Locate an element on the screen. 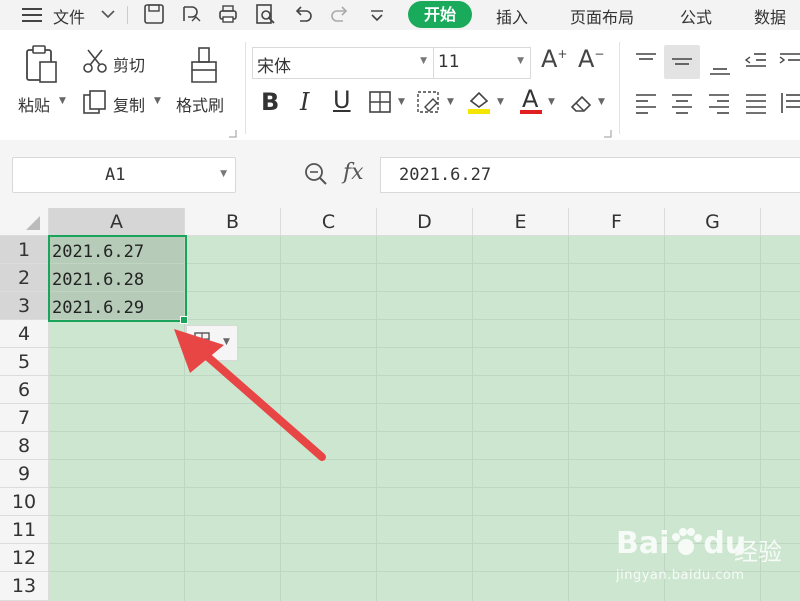 The height and width of the screenshot is (601, 800). font-color-dropdown-icon: ▼ is located at coordinates (551, 102).